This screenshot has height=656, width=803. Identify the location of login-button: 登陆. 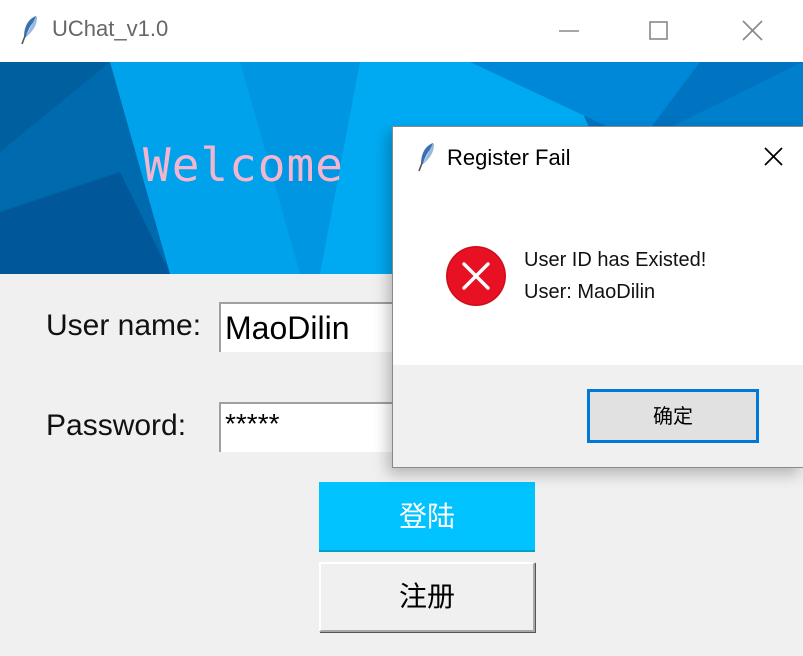
(427, 517).